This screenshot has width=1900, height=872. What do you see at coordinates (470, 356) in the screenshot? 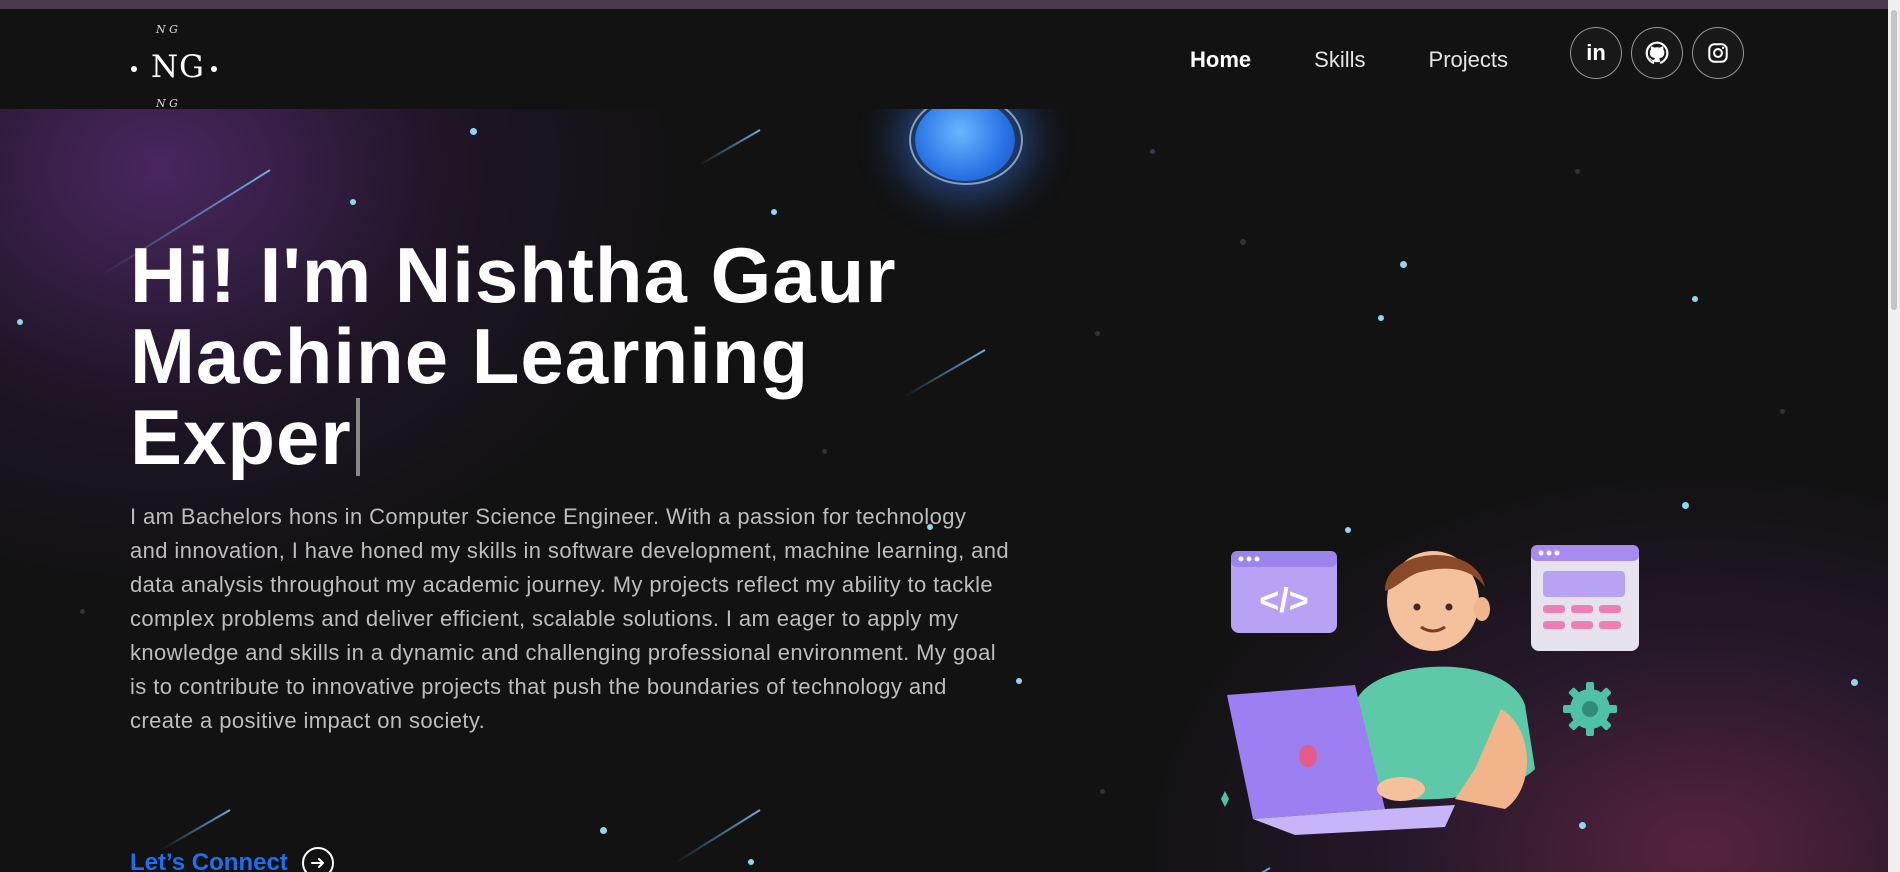
I see `hero-title-line2: Machine Learning` at bounding box center [470, 356].